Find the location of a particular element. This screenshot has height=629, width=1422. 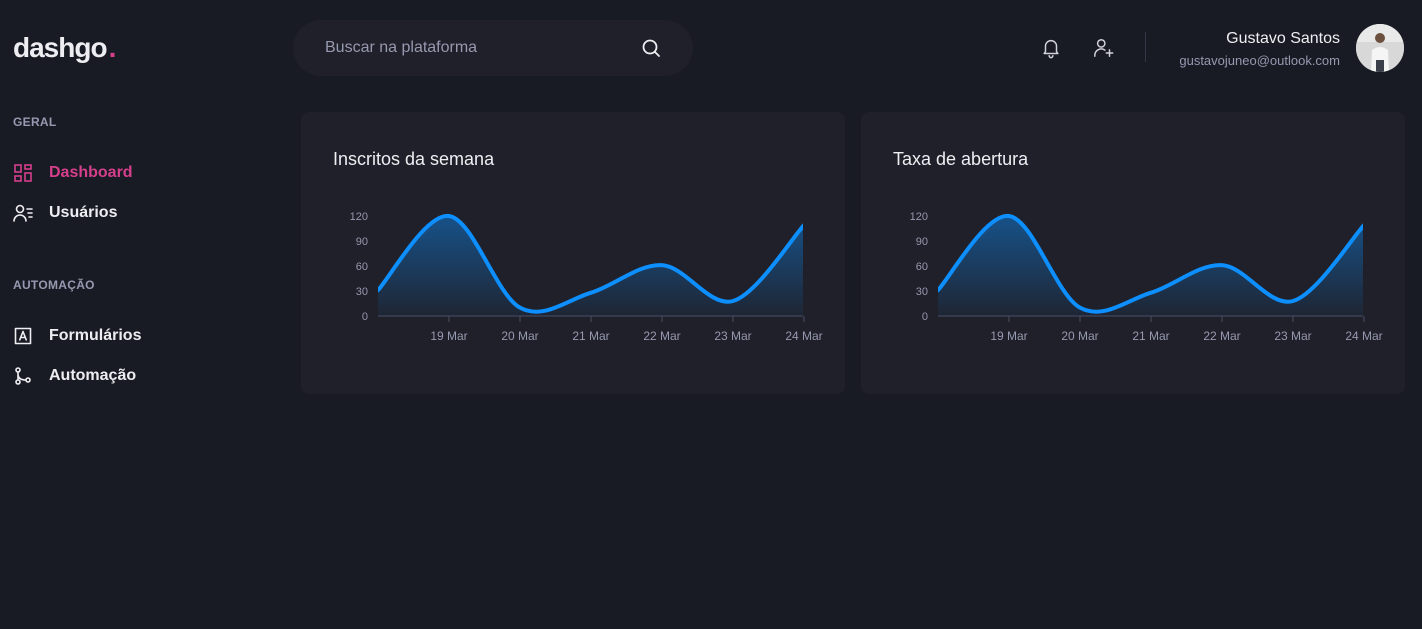

sidebar-item-label: Usuários is located at coordinates (83, 212).